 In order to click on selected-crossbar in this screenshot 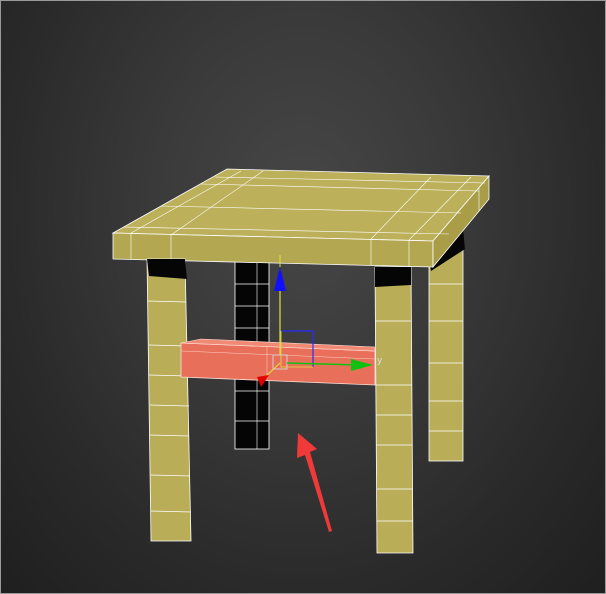, I will do `click(278, 362)`.